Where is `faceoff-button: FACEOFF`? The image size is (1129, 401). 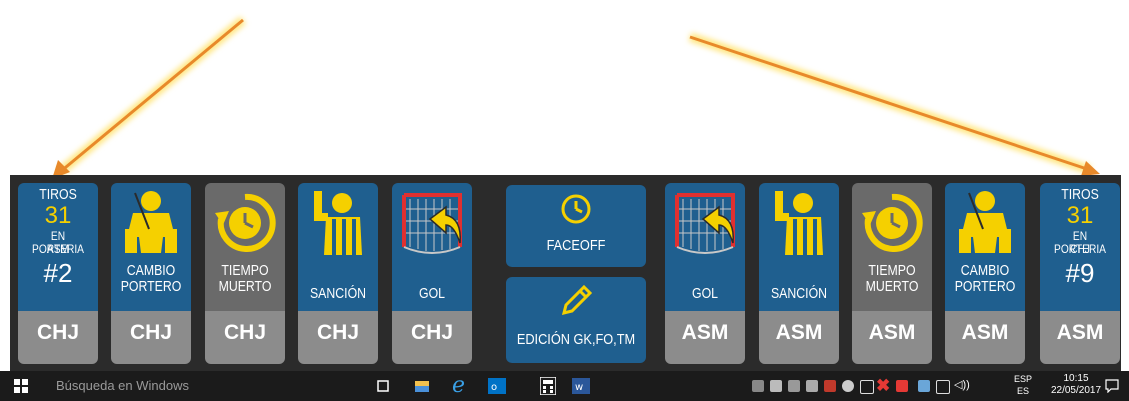
faceoff-button: FACEOFF is located at coordinates (576, 226).